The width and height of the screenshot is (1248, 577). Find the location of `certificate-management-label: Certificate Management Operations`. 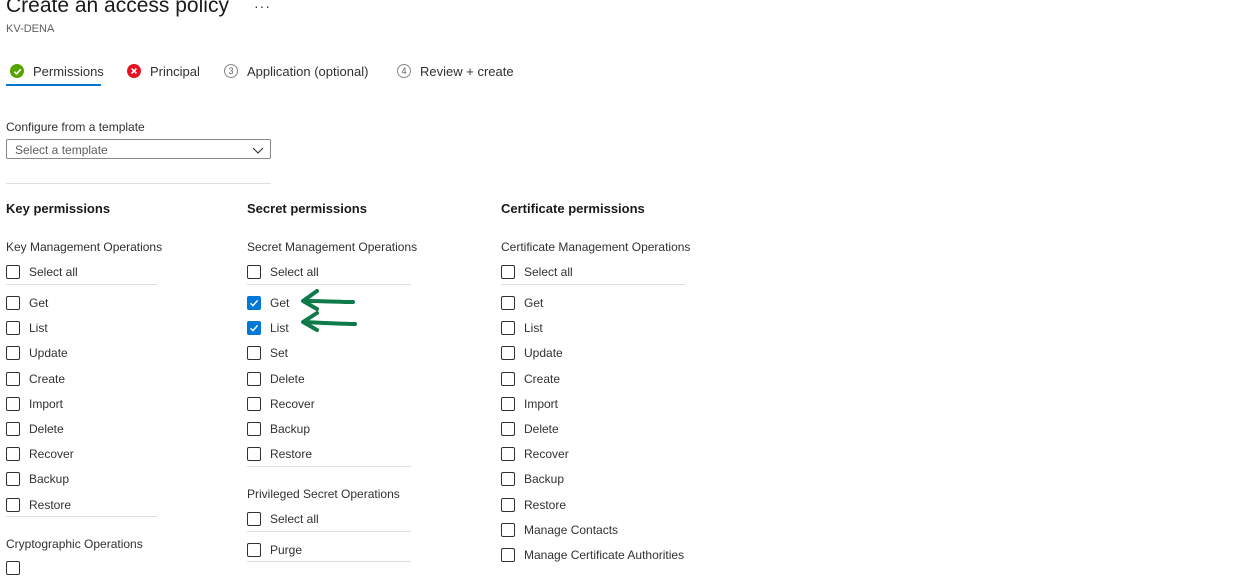

certificate-management-label: Certificate Management Operations is located at coordinates (596, 247).